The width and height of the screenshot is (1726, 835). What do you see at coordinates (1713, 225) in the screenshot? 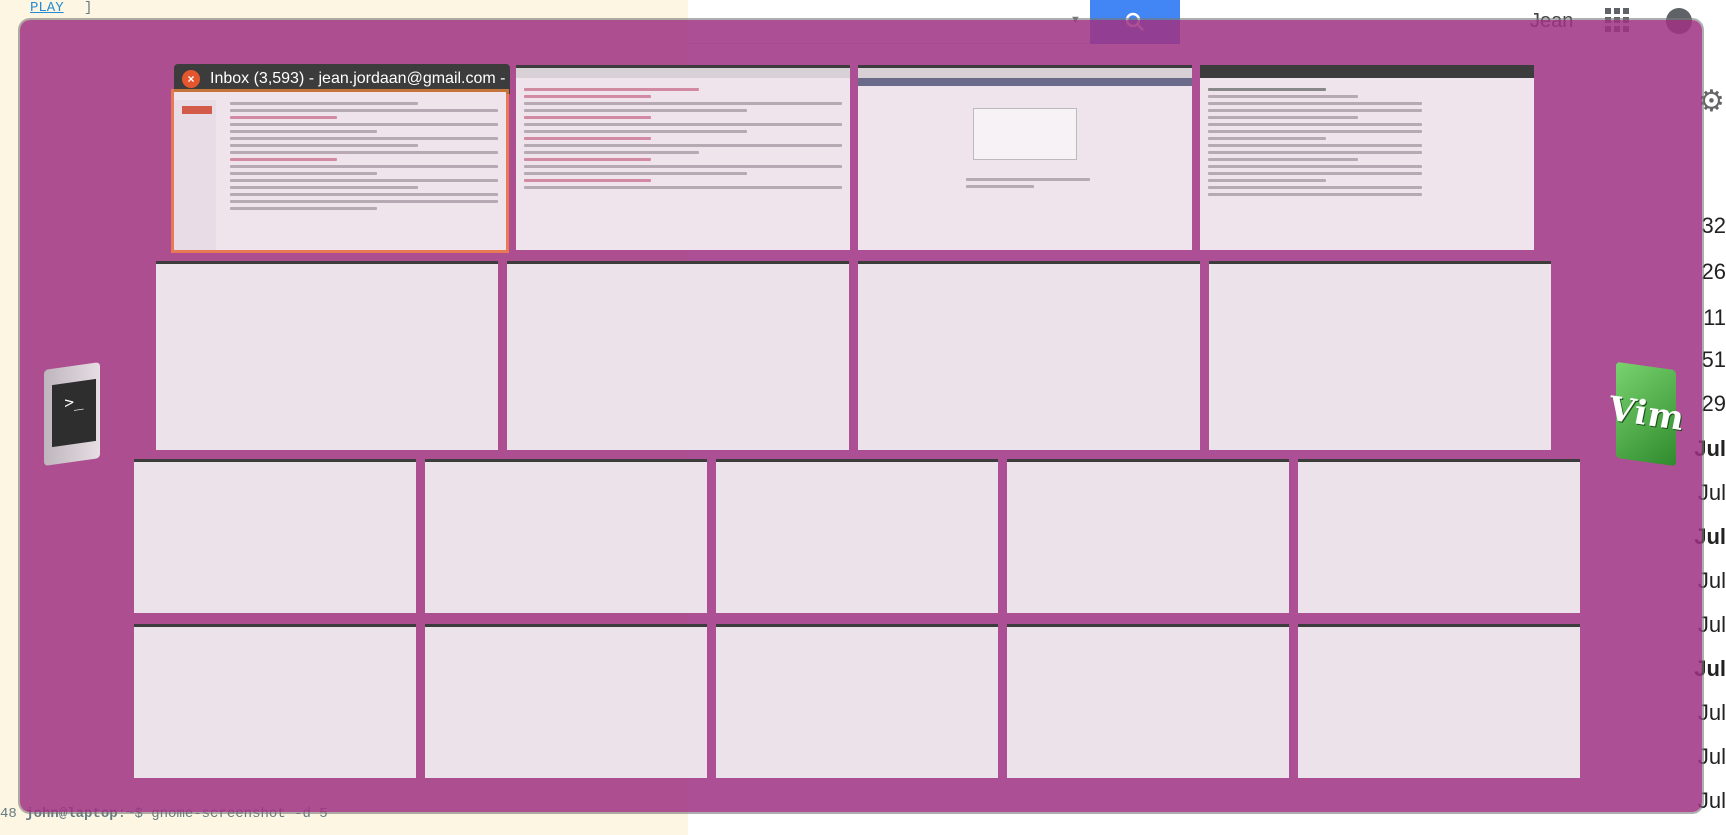
I see `list-item-edge-text: 32` at bounding box center [1713, 225].